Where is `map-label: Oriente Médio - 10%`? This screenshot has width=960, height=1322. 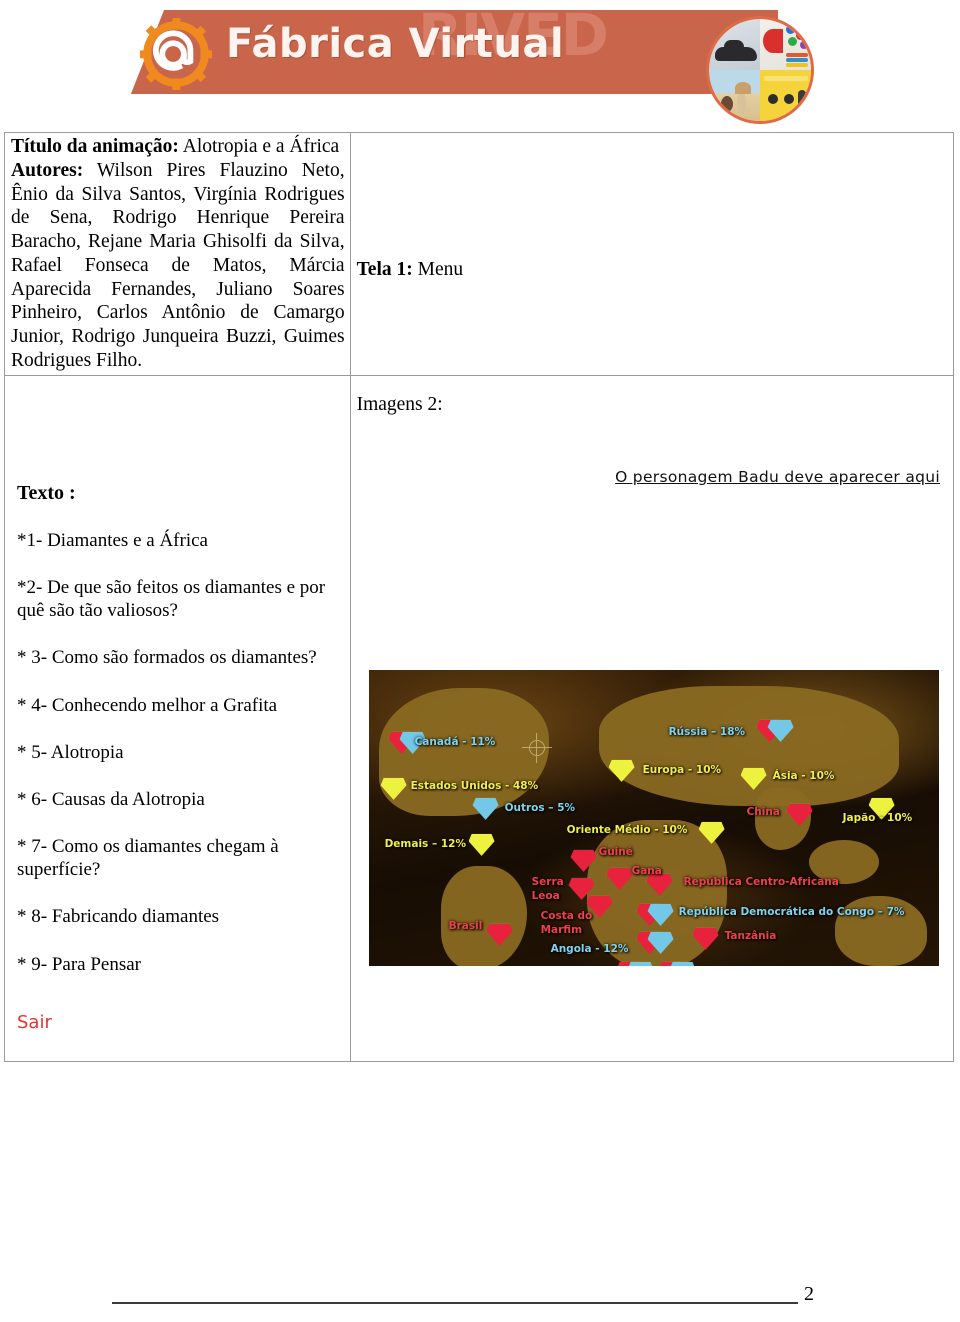
map-label: Oriente Médio - 10% is located at coordinates (627, 829).